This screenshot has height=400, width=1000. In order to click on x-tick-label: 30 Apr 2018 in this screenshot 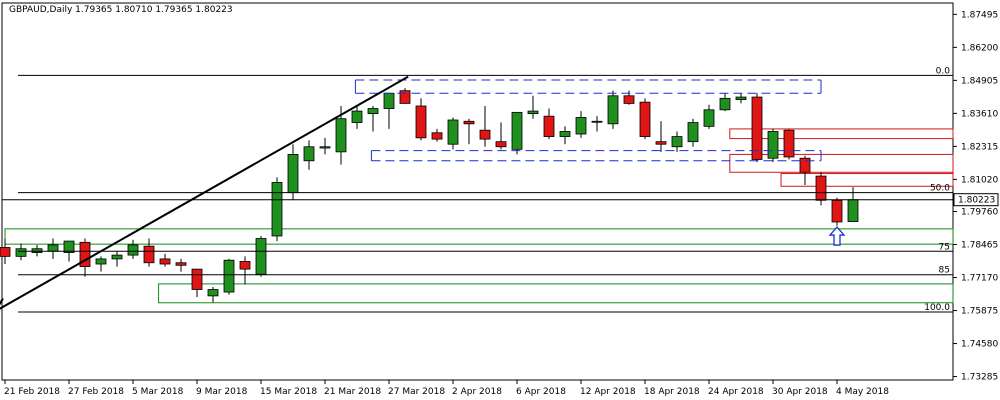, I will do `click(800, 392)`.